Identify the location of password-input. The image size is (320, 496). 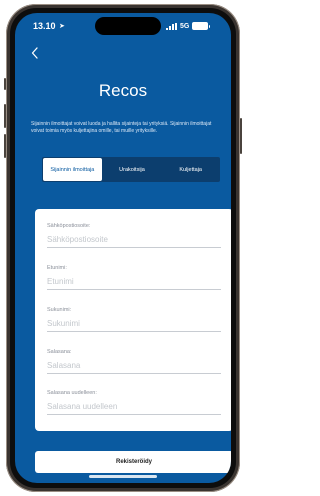
(134, 367).